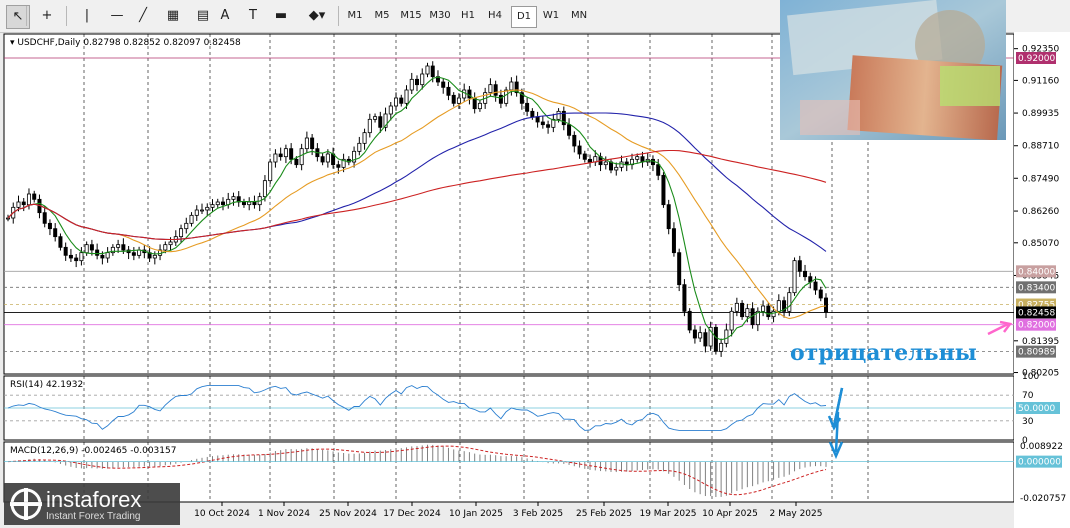 This screenshot has height=528, width=1070. Describe the element at coordinates (355, 16) in the screenshot. I see `timeframe-m1: M1` at that location.